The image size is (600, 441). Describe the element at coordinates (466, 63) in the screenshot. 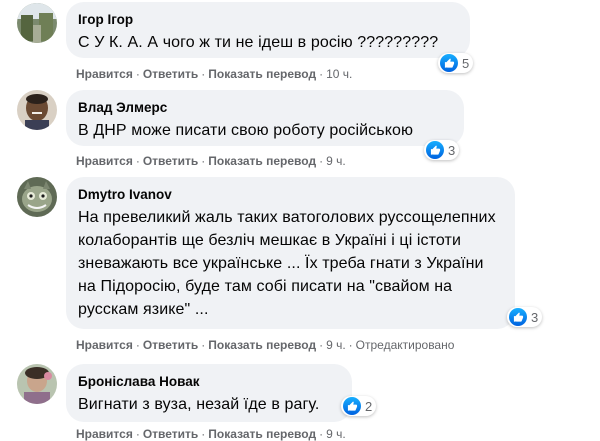

I see `reaction-number: 5` at that location.